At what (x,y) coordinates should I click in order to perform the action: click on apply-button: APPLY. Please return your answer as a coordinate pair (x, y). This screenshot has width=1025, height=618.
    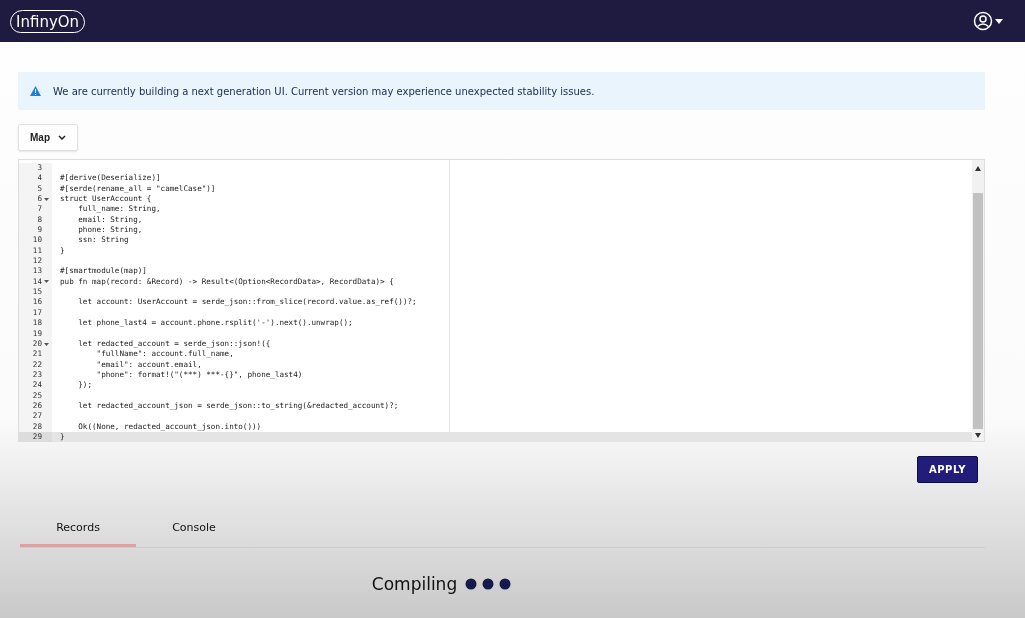
    Looking at the image, I should click on (947, 469).